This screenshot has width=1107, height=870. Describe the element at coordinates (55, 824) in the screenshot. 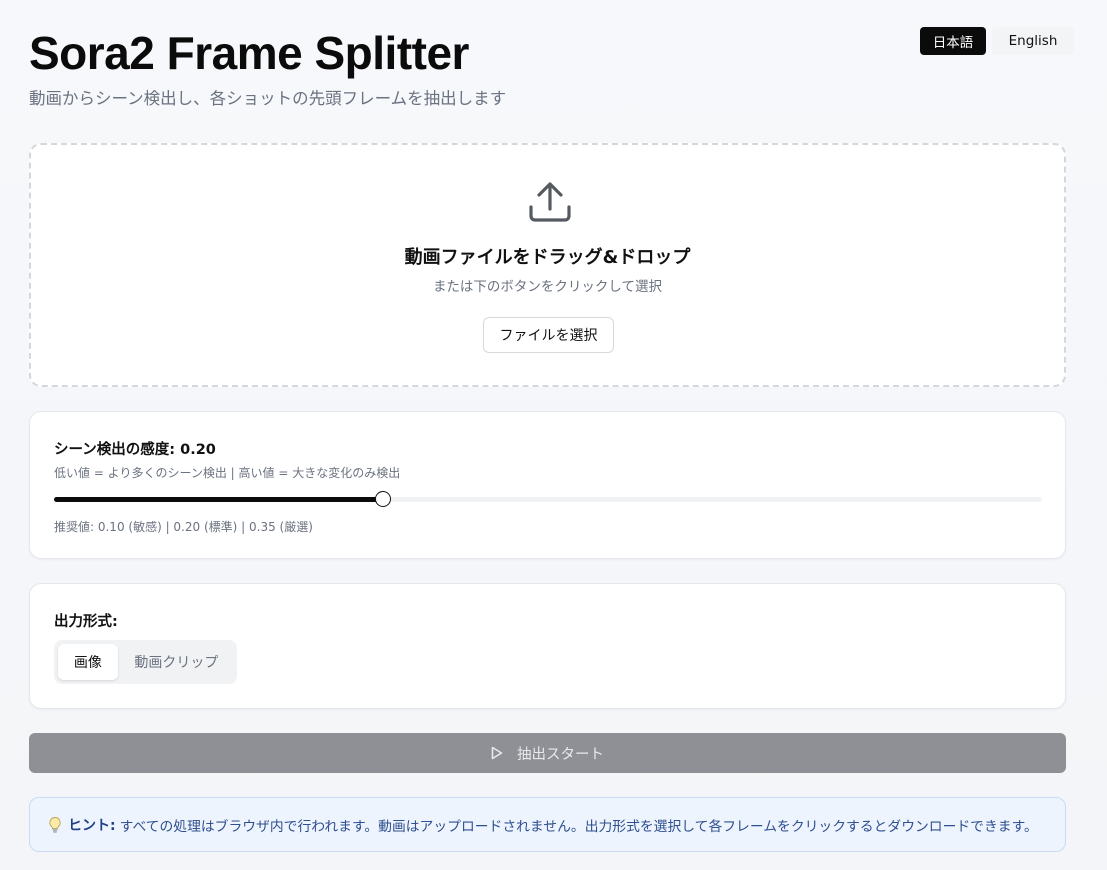

I see `lightbulb-icon` at that location.